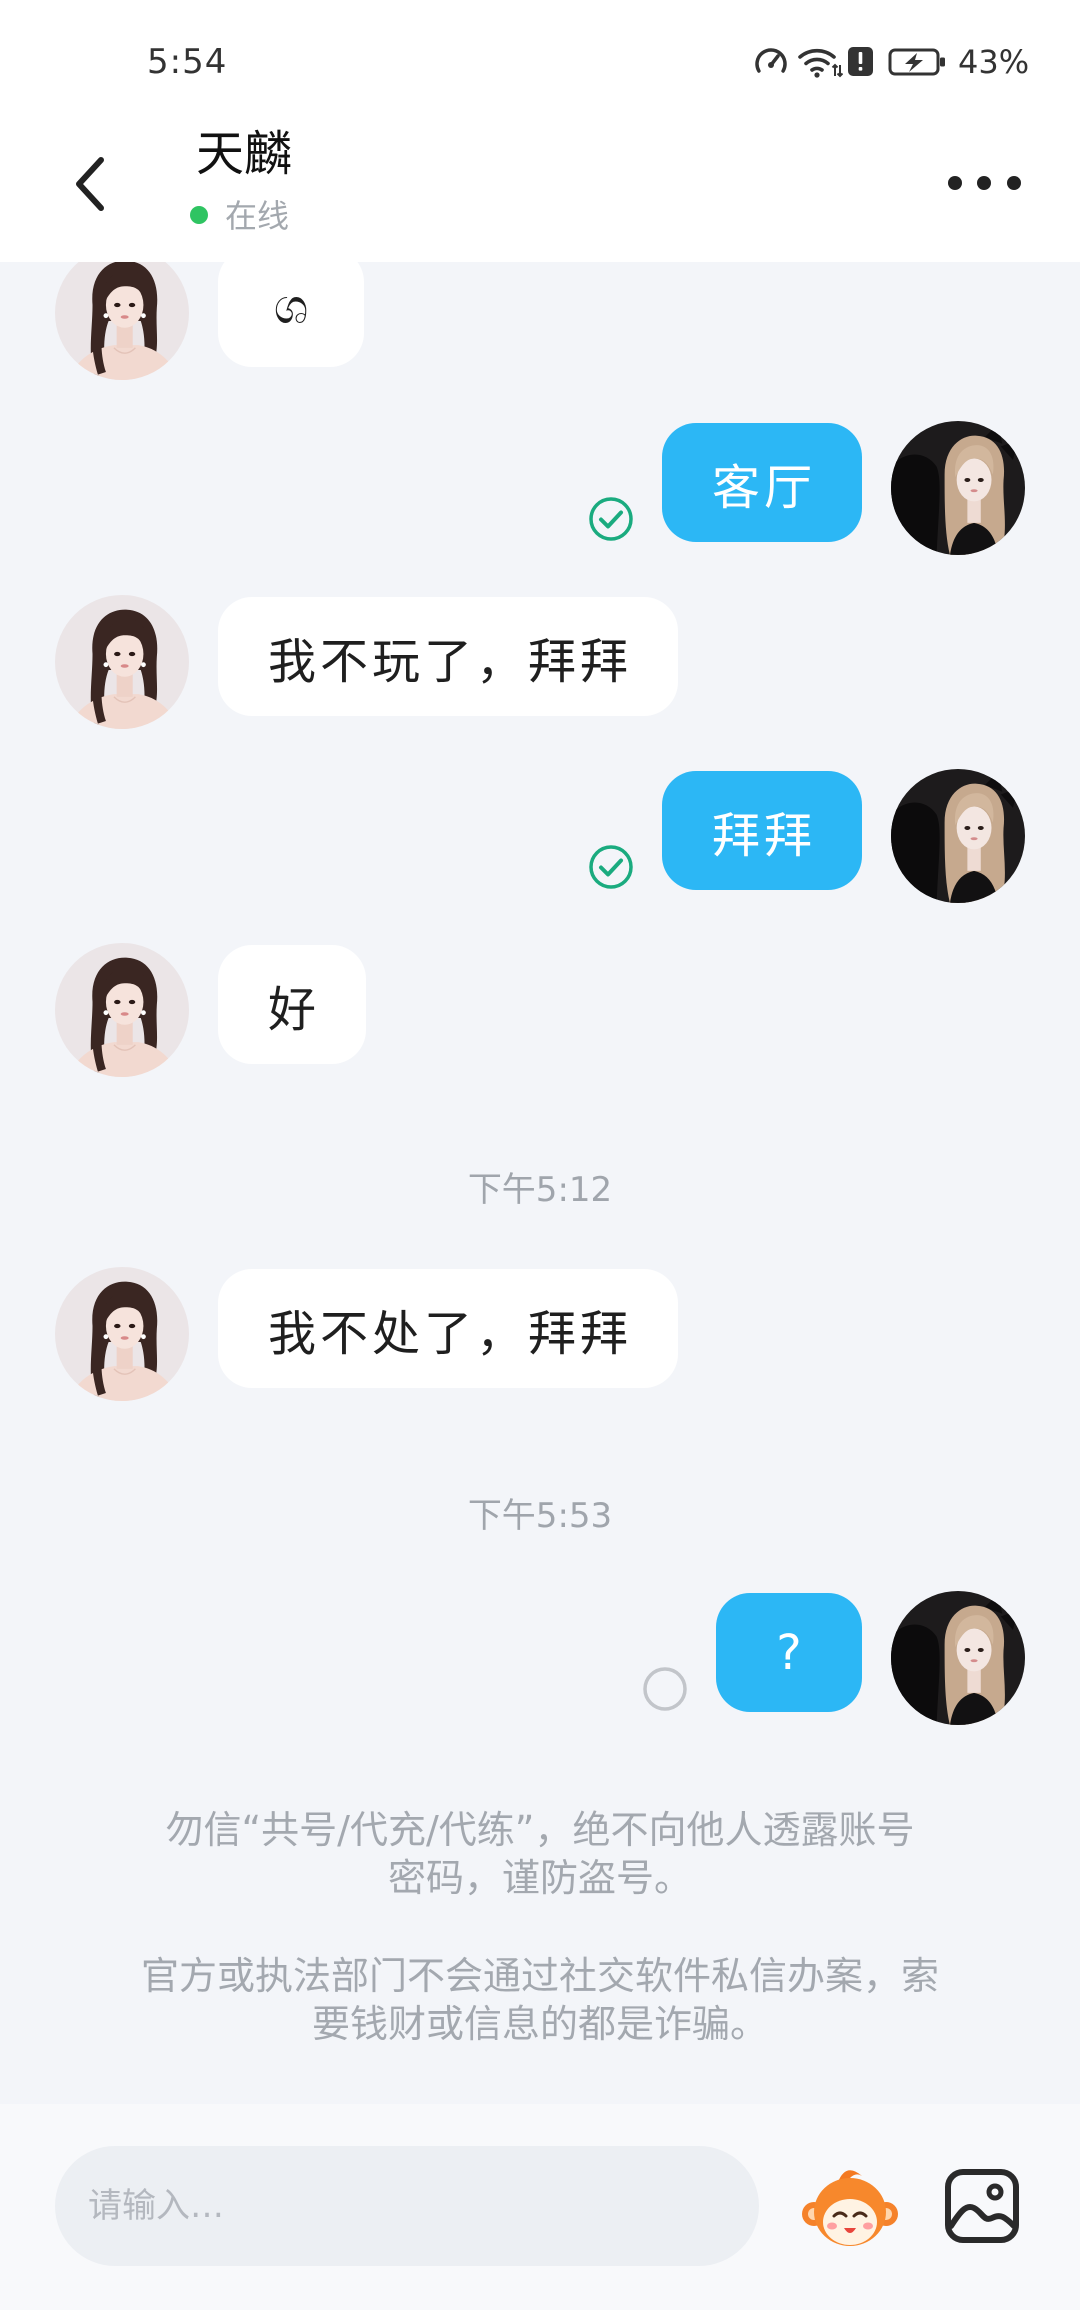 The width and height of the screenshot is (1080, 2310). What do you see at coordinates (860, 61) in the screenshot?
I see `alert-icon` at bounding box center [860, 61].